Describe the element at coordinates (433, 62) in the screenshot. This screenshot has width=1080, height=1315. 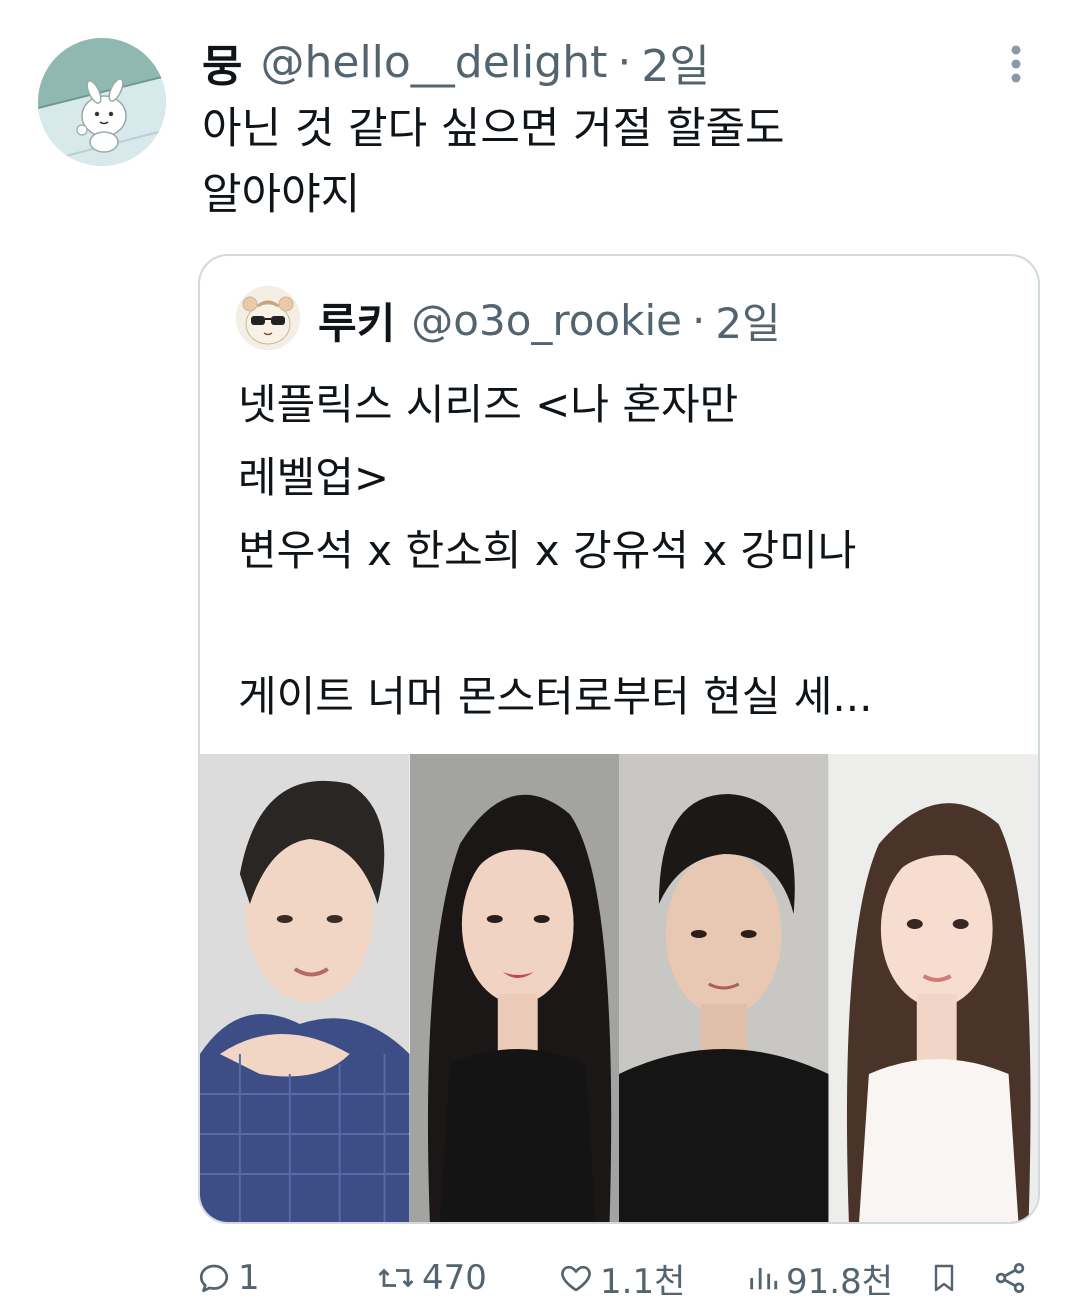
I see `author-handle: @hello__delight` at that location.